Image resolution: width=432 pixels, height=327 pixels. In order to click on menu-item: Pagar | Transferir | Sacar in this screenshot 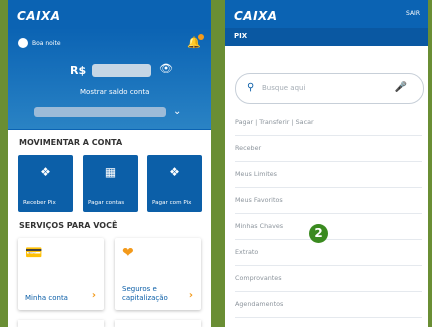, I will do `click(328, 122)`.